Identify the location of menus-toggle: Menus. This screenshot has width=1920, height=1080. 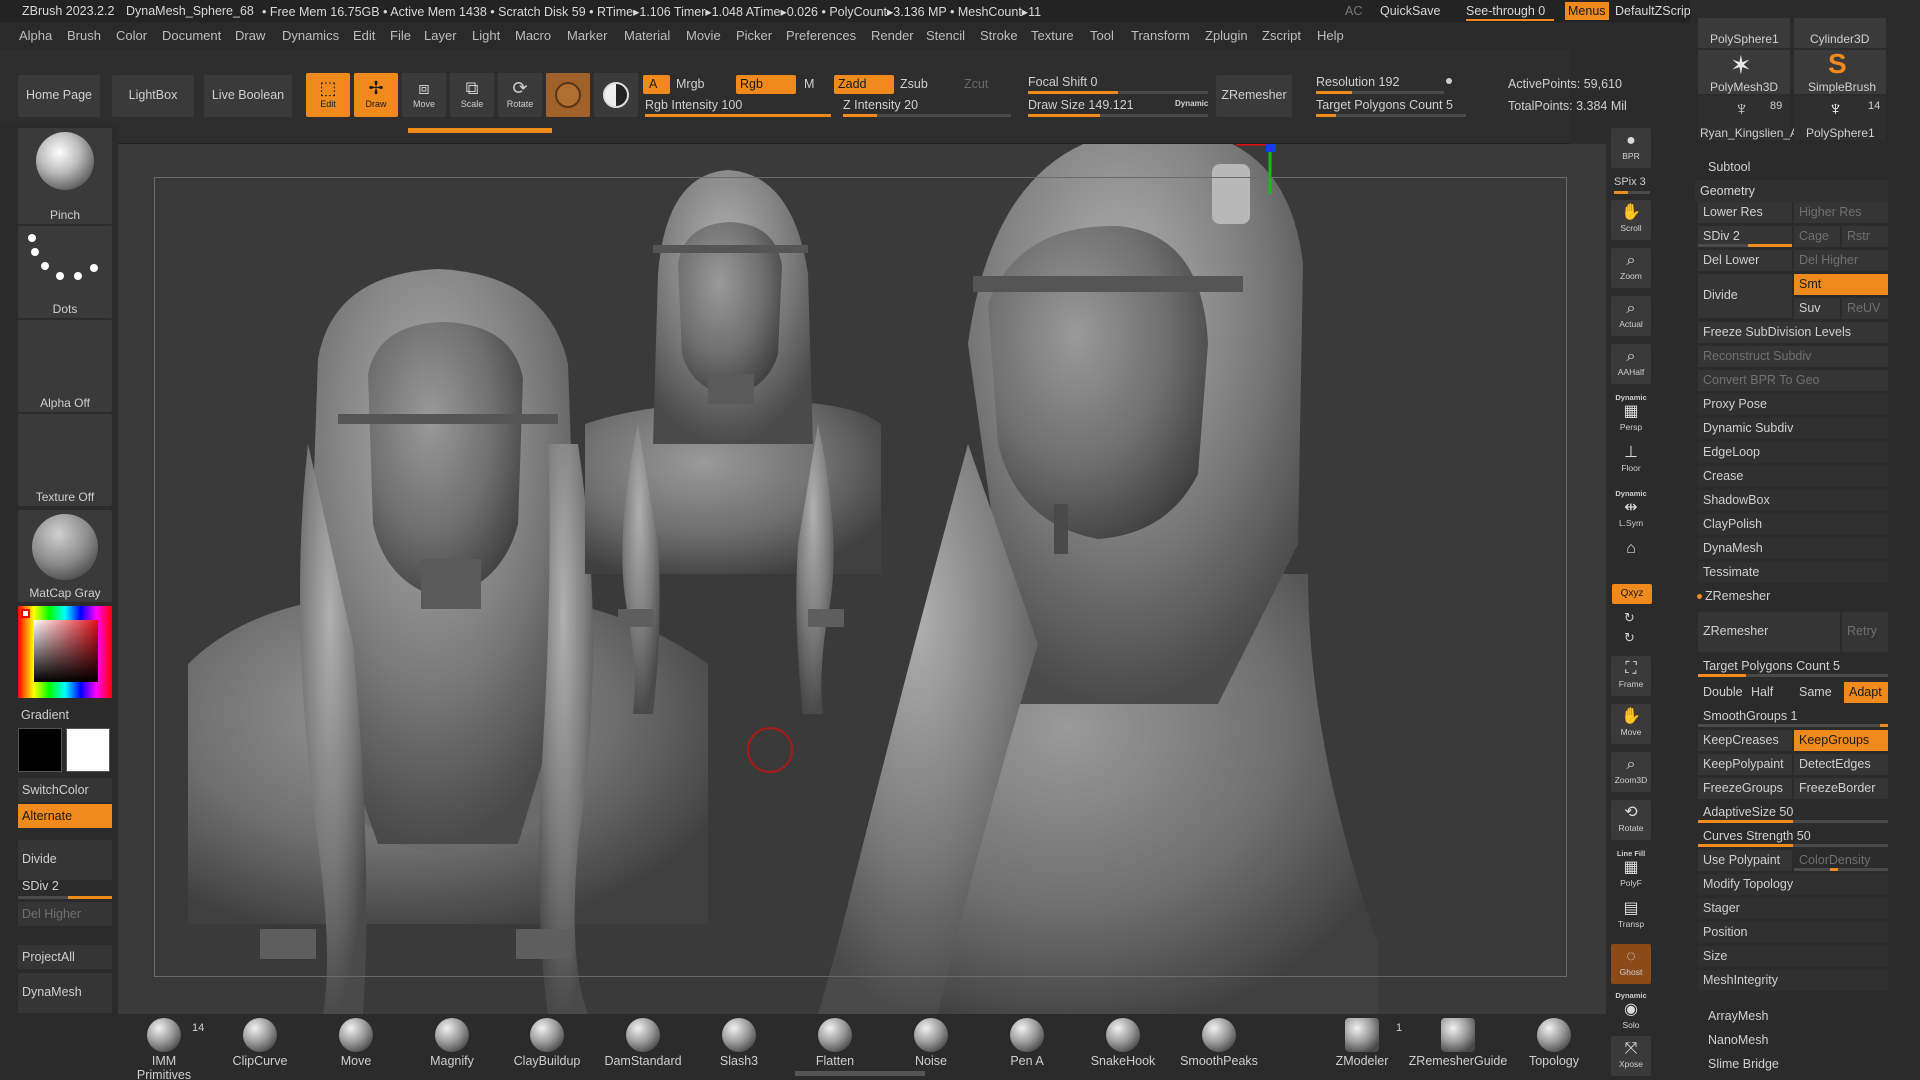
(1587, 11).